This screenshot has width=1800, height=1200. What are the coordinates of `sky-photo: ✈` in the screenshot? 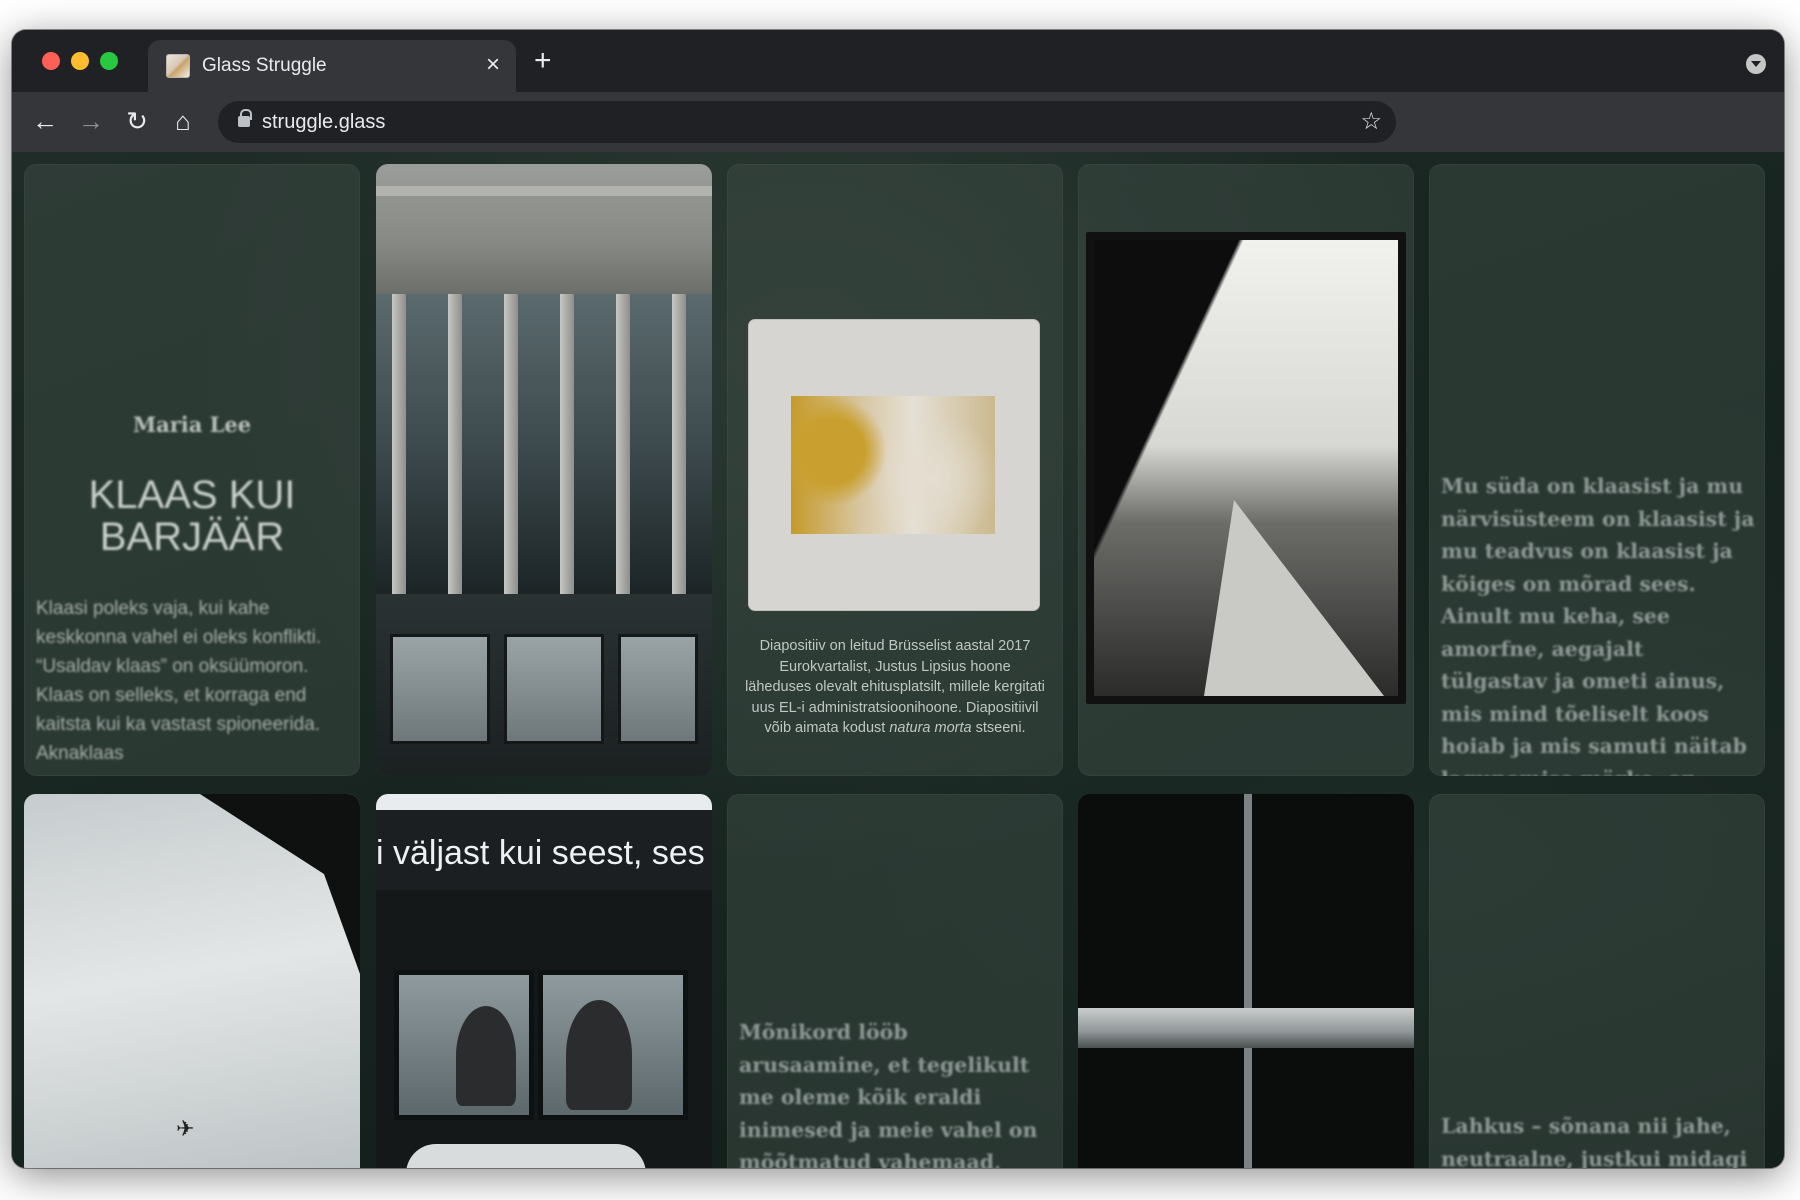 It's located at (192, 981).